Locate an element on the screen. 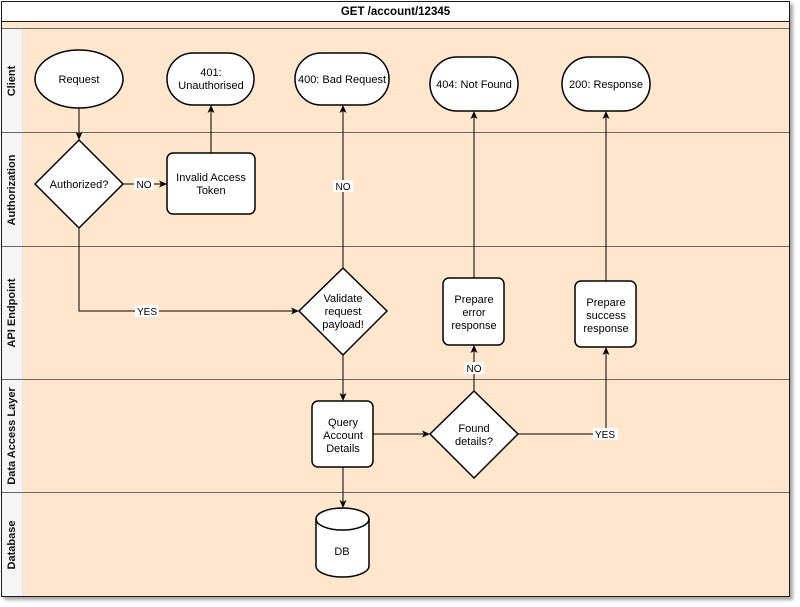 The height and width of the screenshot is (607, 800). node-unauthorised: 401: Unauthorised is located at coordinates (210, 79).